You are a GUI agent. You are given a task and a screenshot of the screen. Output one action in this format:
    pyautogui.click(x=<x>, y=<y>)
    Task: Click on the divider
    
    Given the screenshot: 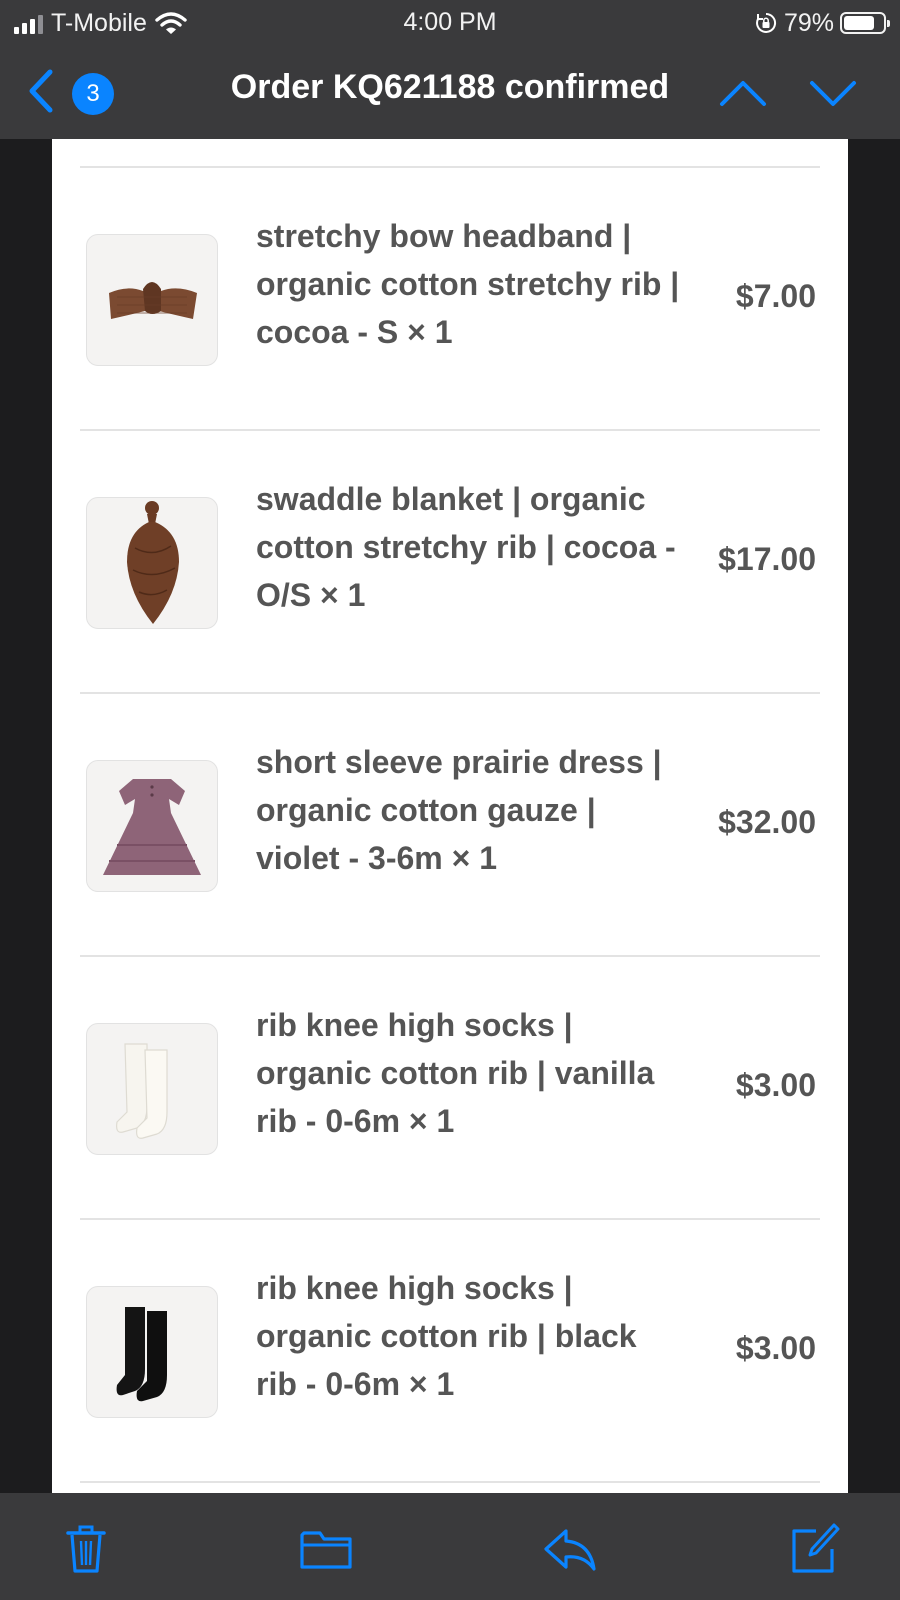 What is the action you would take?
    pyautogui.click(x=450, y=1482)
    